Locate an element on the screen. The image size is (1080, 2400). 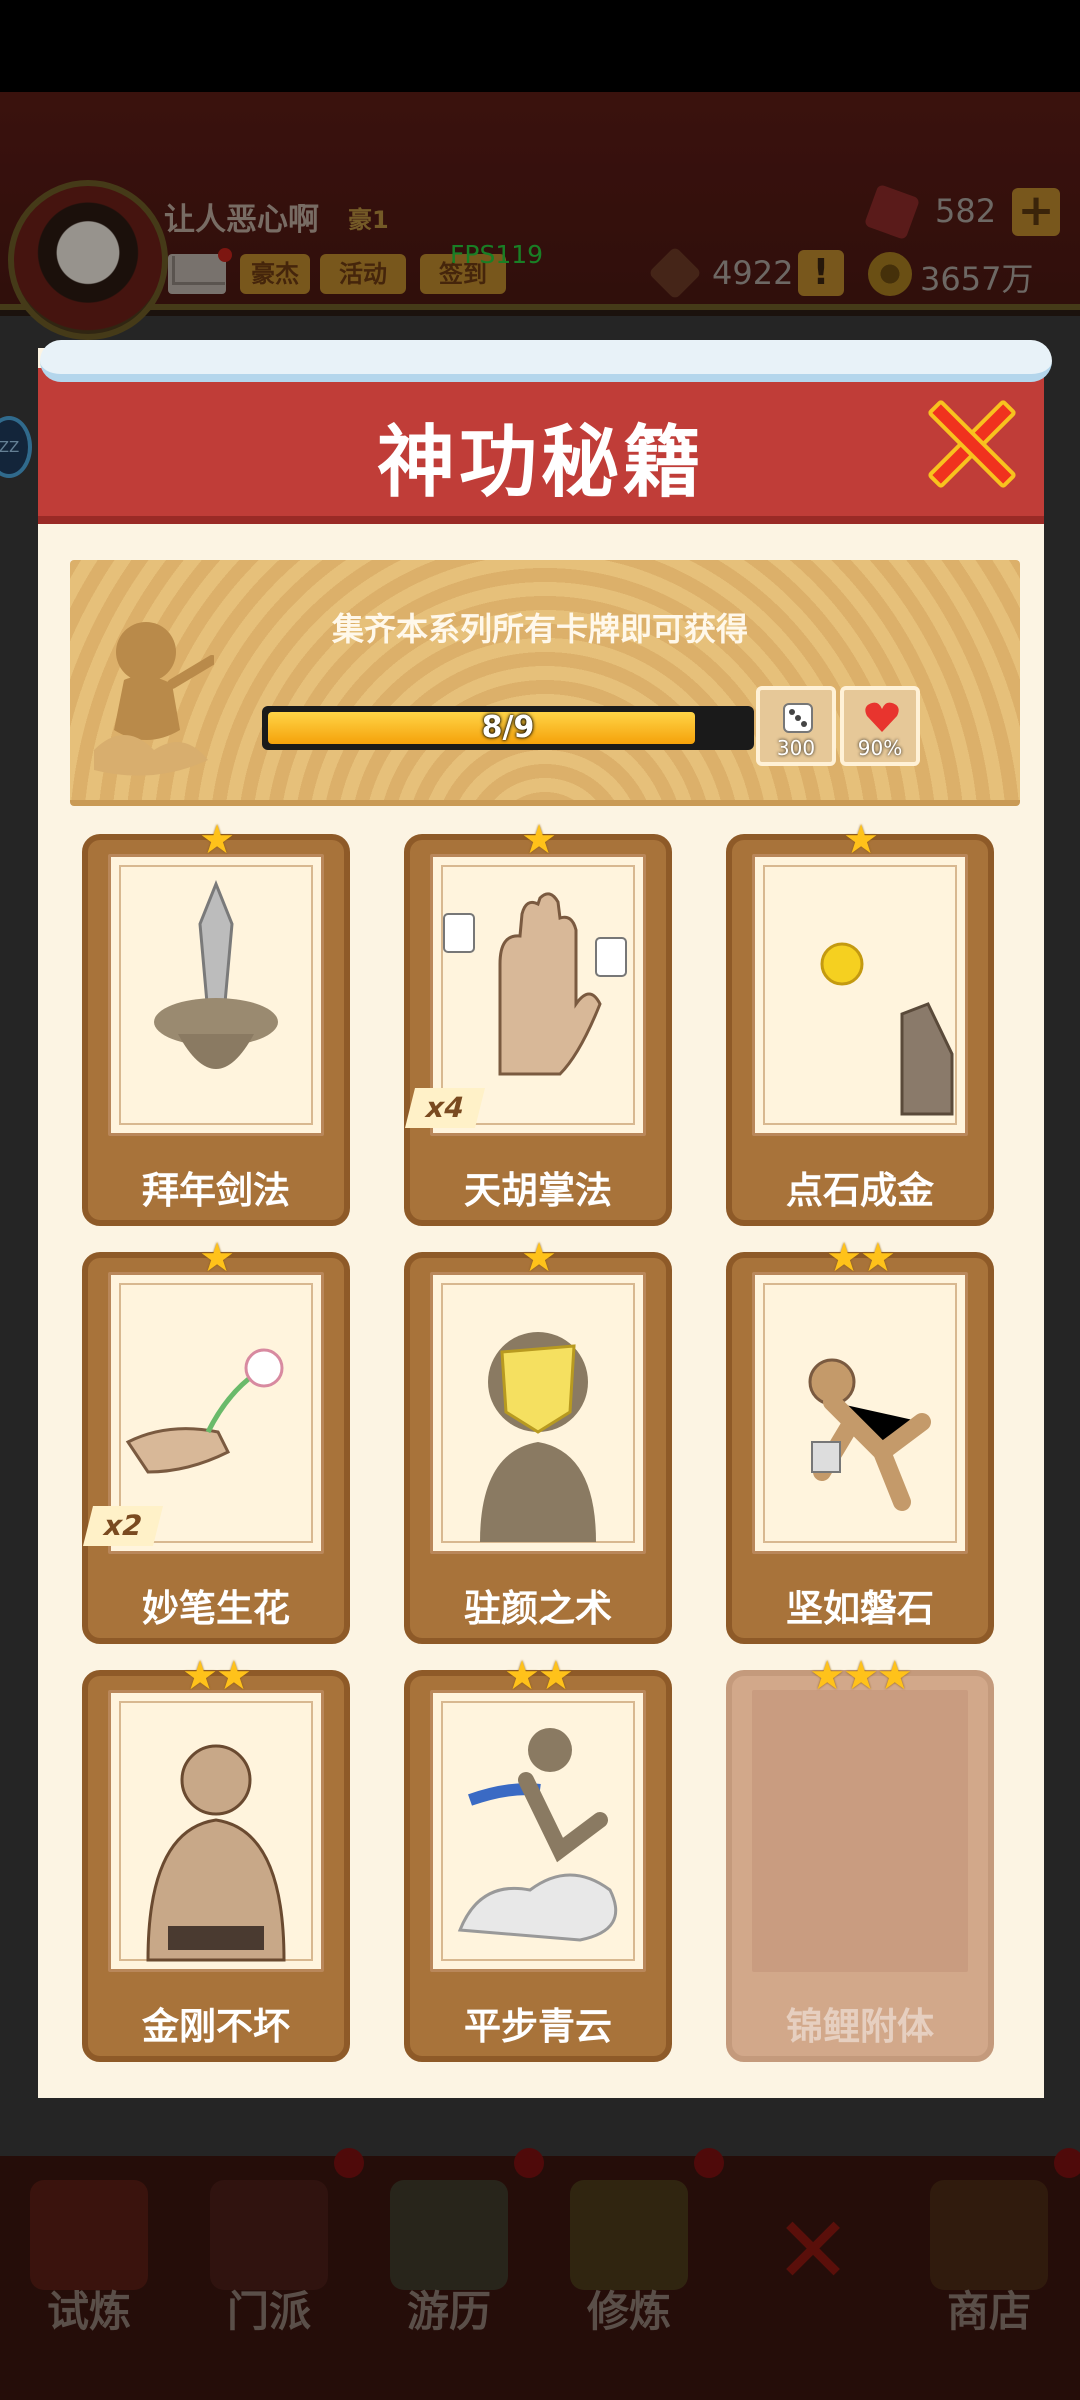
card-label: 妙笔生花 is located at coordinates (216, 1608).